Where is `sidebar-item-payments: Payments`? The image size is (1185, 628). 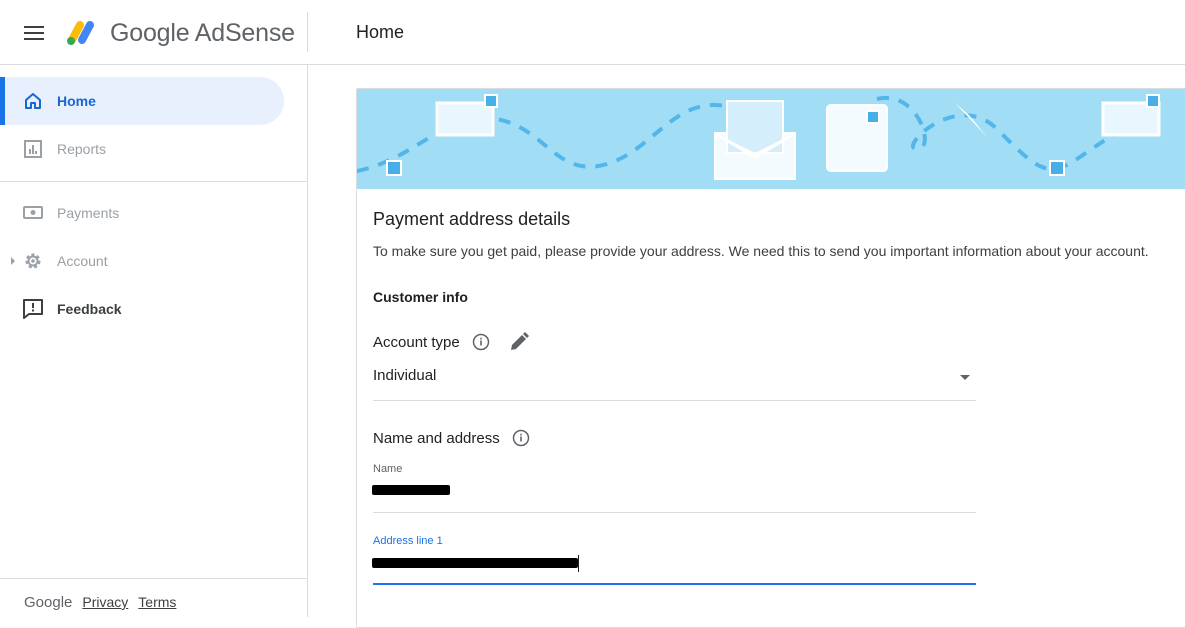
sidebar-item-payments: Payments is located at coordinates (142, 213).